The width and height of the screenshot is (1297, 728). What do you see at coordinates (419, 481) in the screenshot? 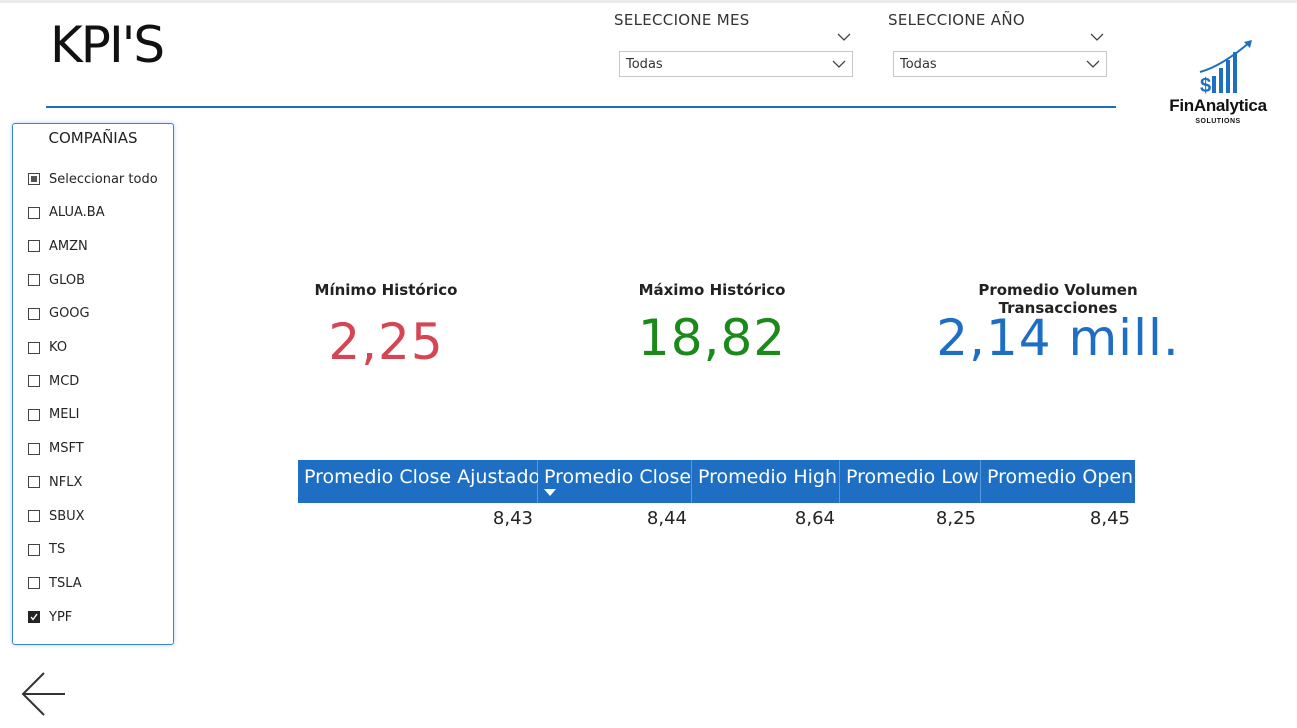
I see `table-header-close-ajustado: Promedio Close Ajustado` at bounding box center [419, 481].